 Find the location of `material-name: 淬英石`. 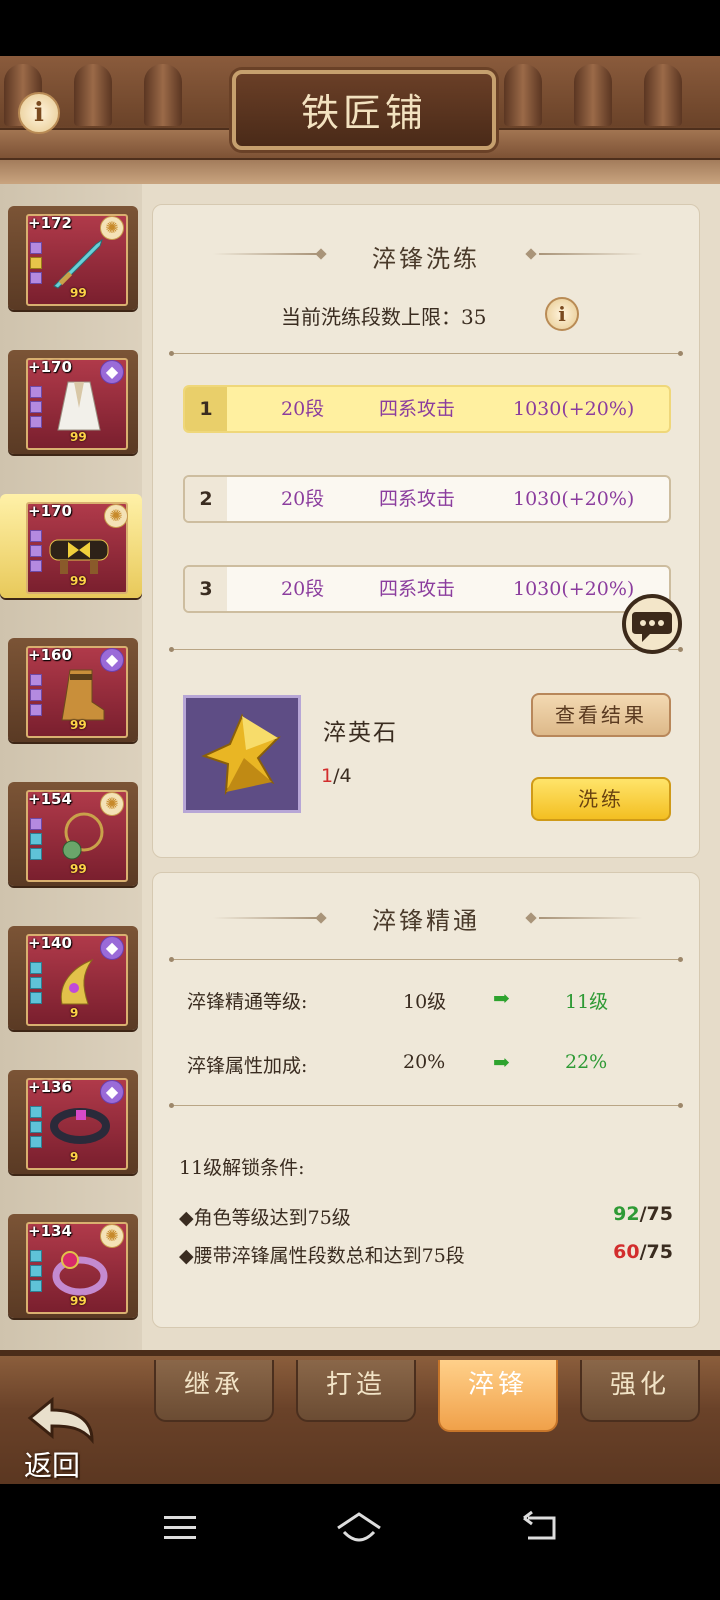

material-name: 淬英石 is located at coordinates (360, 733).